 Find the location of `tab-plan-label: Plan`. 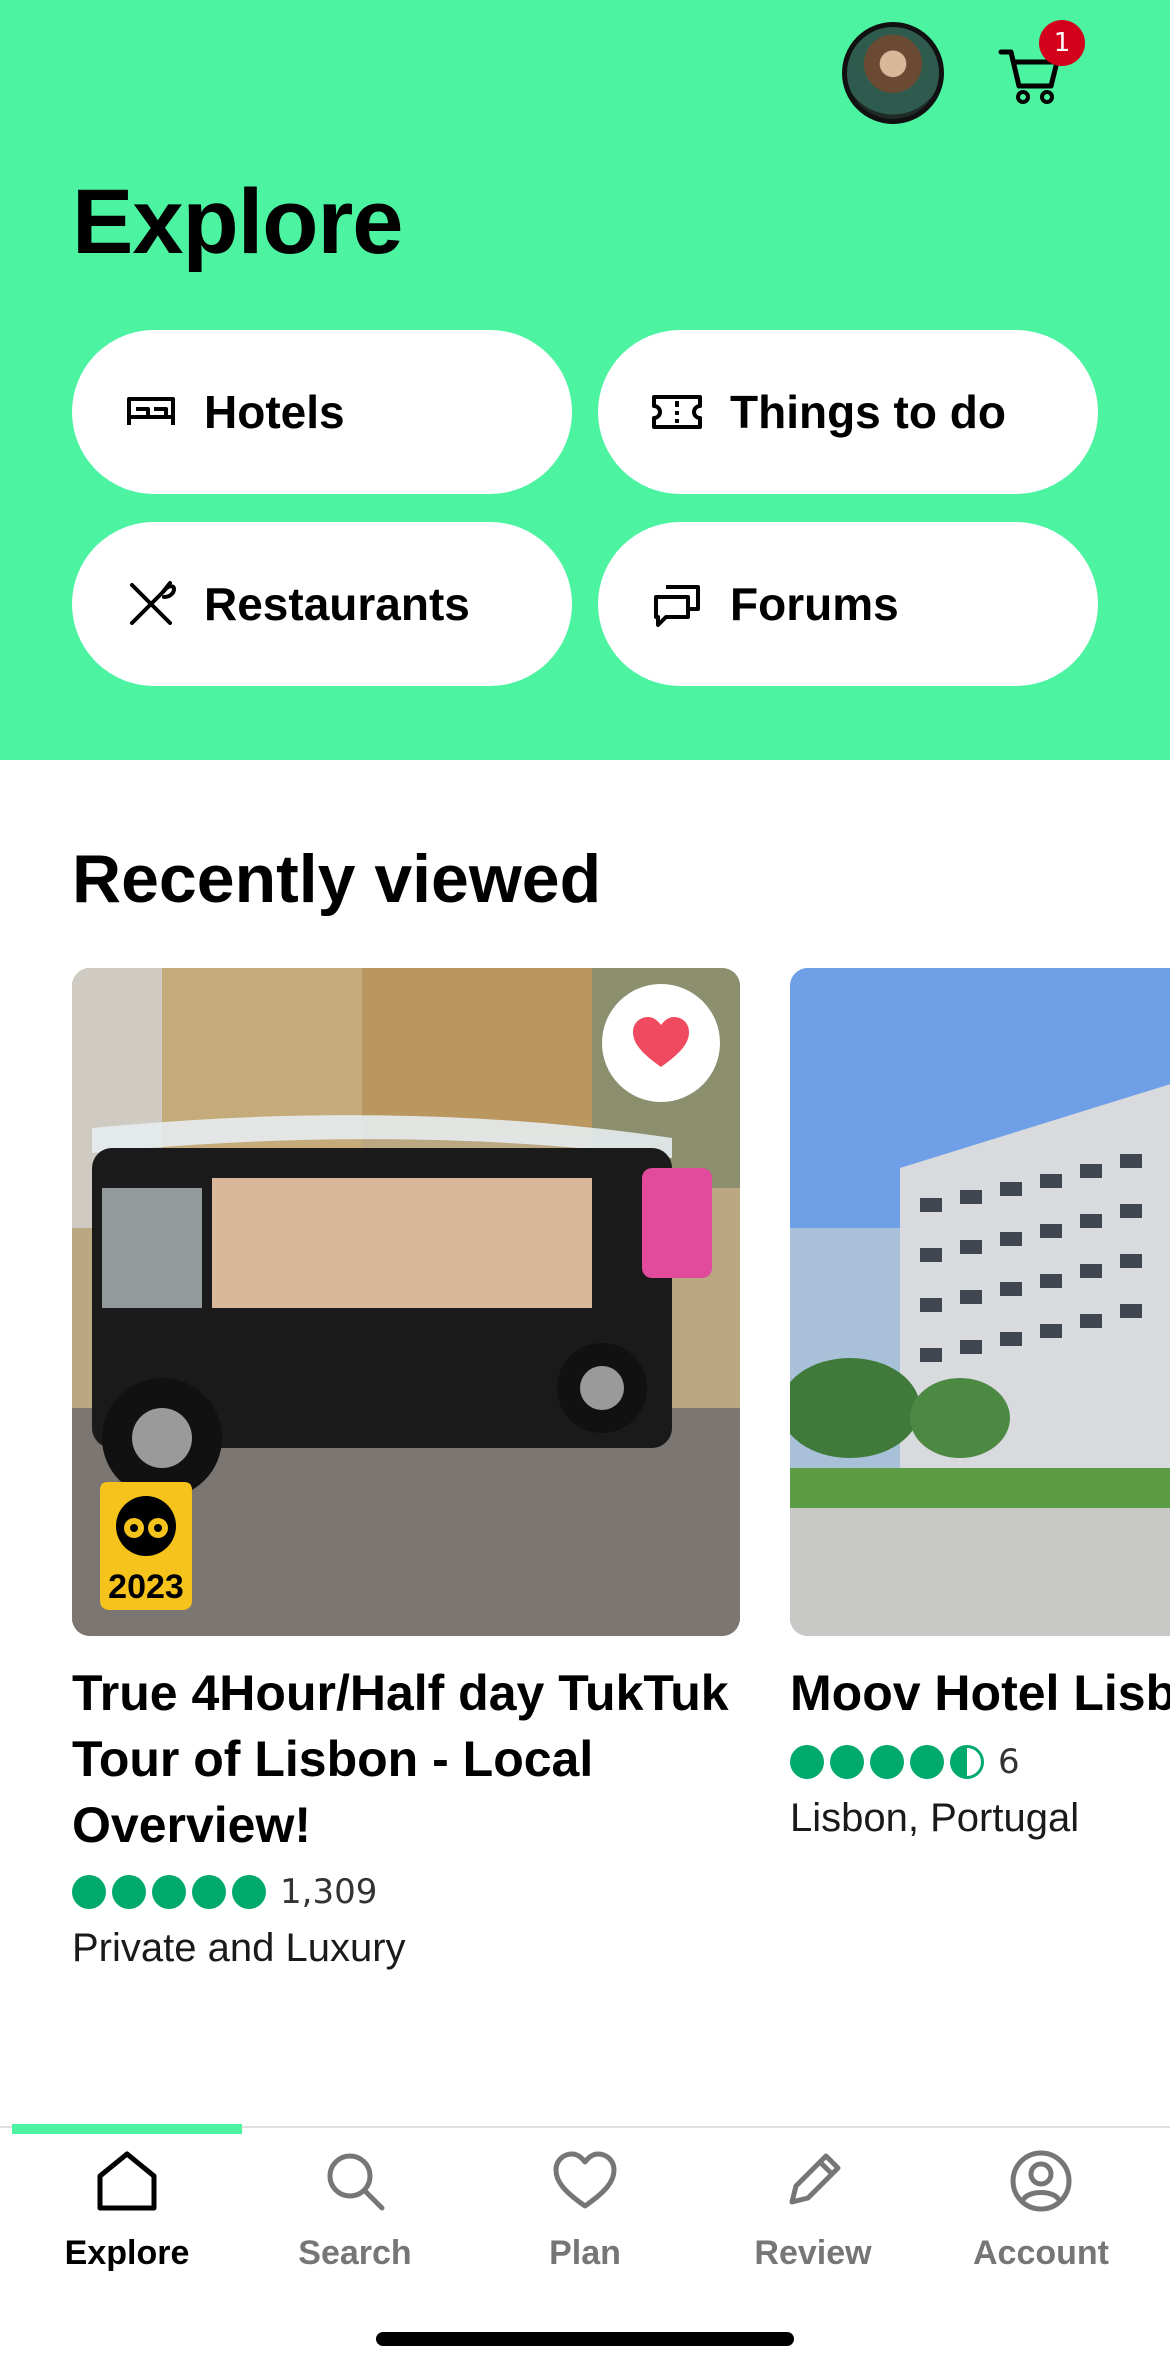

tab-plan-label: Plan is located at coordinates (585, 2253).